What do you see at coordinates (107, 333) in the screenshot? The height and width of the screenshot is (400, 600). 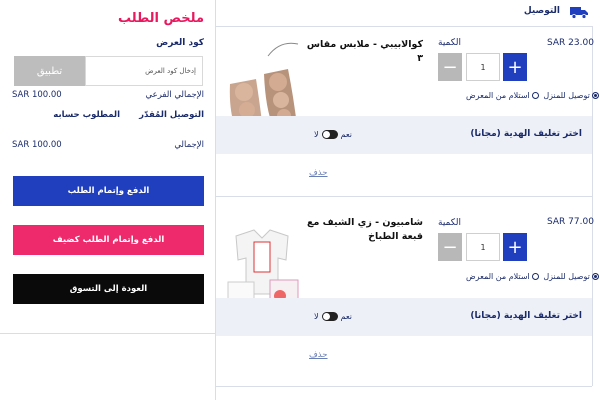 I see `summary-bottom-divider` at bounding box center [107, 333].